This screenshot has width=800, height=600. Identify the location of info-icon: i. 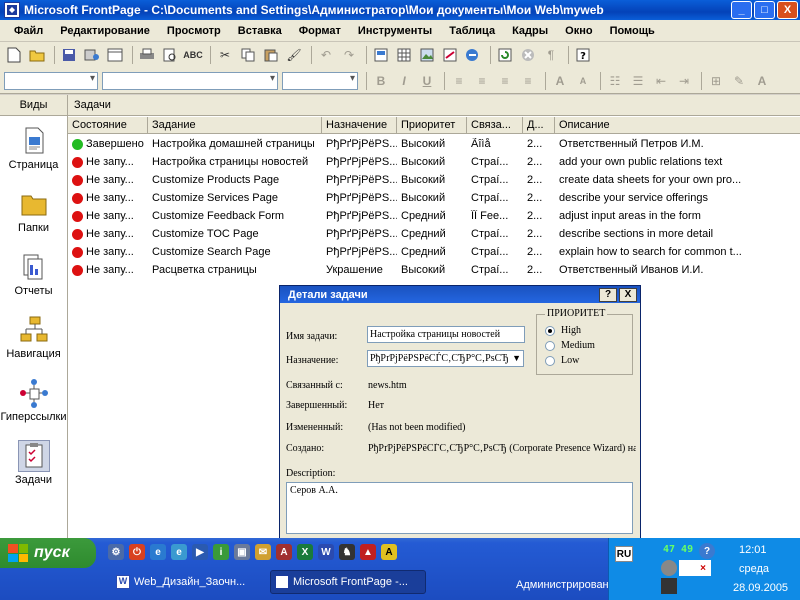
(221, 552).